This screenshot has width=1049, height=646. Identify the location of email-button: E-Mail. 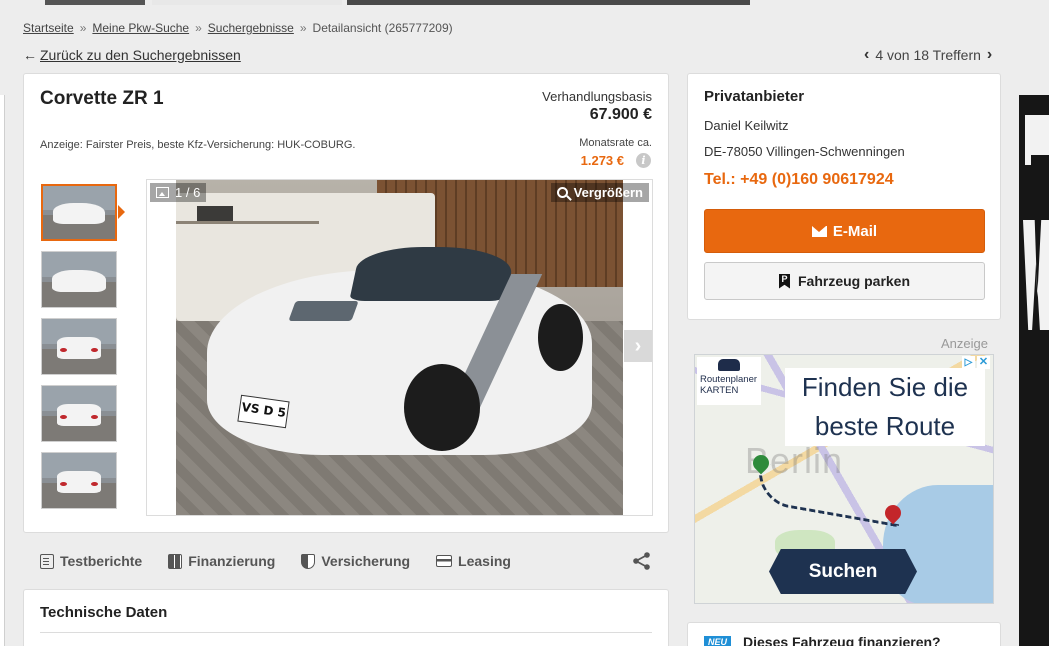
(844, 231).